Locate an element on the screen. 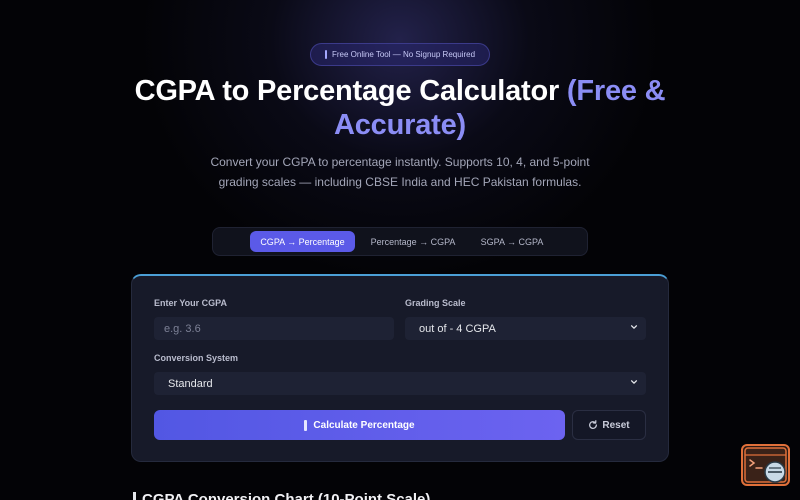 The width and height of the screenshot is (800, 500). grading-scale-select: out of - 4 CGPA is located at coordinates (525, 328).